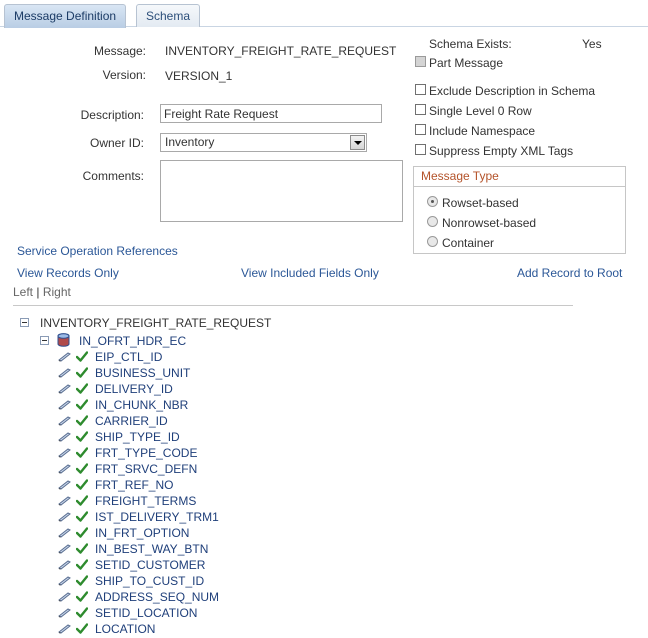  What do you see at coordinates (432, 241) in the screenshot?
I see `container-radio` at bounding box center [432, 241].